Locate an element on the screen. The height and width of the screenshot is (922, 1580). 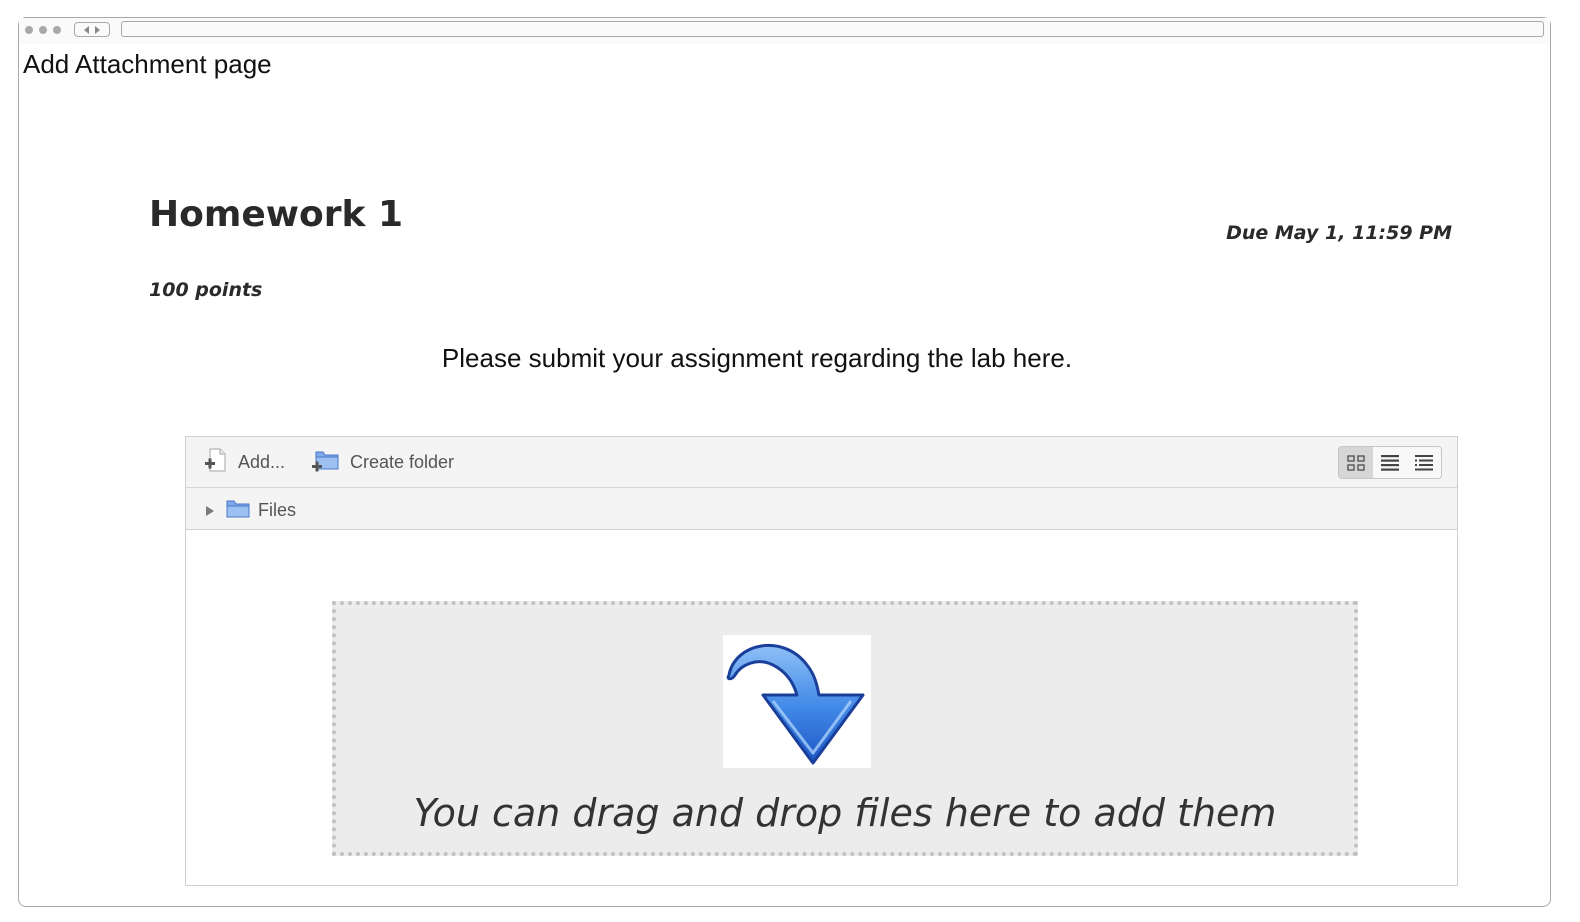
list-view-icon is located at coordinates (1390, 462).